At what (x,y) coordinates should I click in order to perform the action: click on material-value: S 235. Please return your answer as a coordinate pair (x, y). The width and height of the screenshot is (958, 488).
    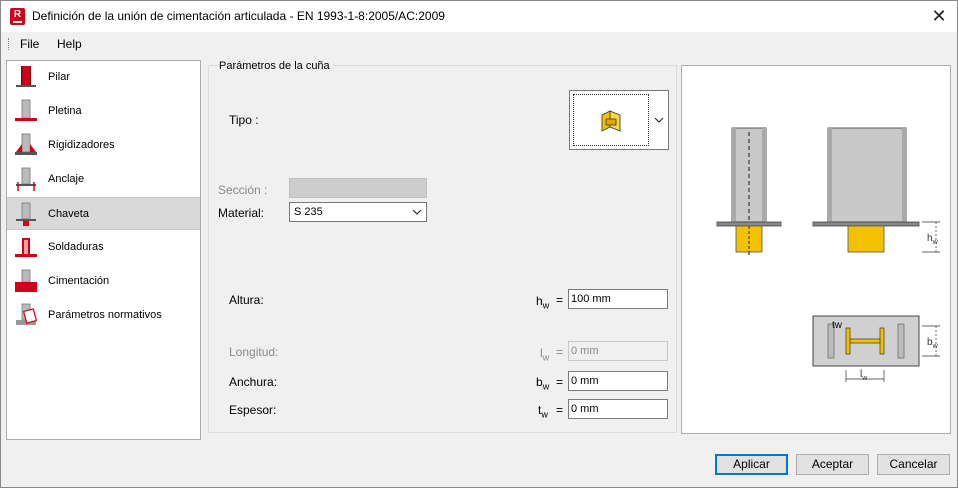
    Looking at the image, I should click on (308, 212).